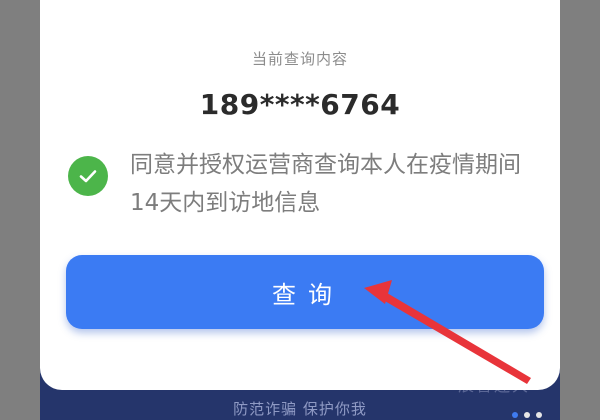 The height and width of the screenshot is (420, 600). I want to click on consent-row: 同意并授权运营商查询本人在疫情期间14天内到访地信息, so click(303, 184).